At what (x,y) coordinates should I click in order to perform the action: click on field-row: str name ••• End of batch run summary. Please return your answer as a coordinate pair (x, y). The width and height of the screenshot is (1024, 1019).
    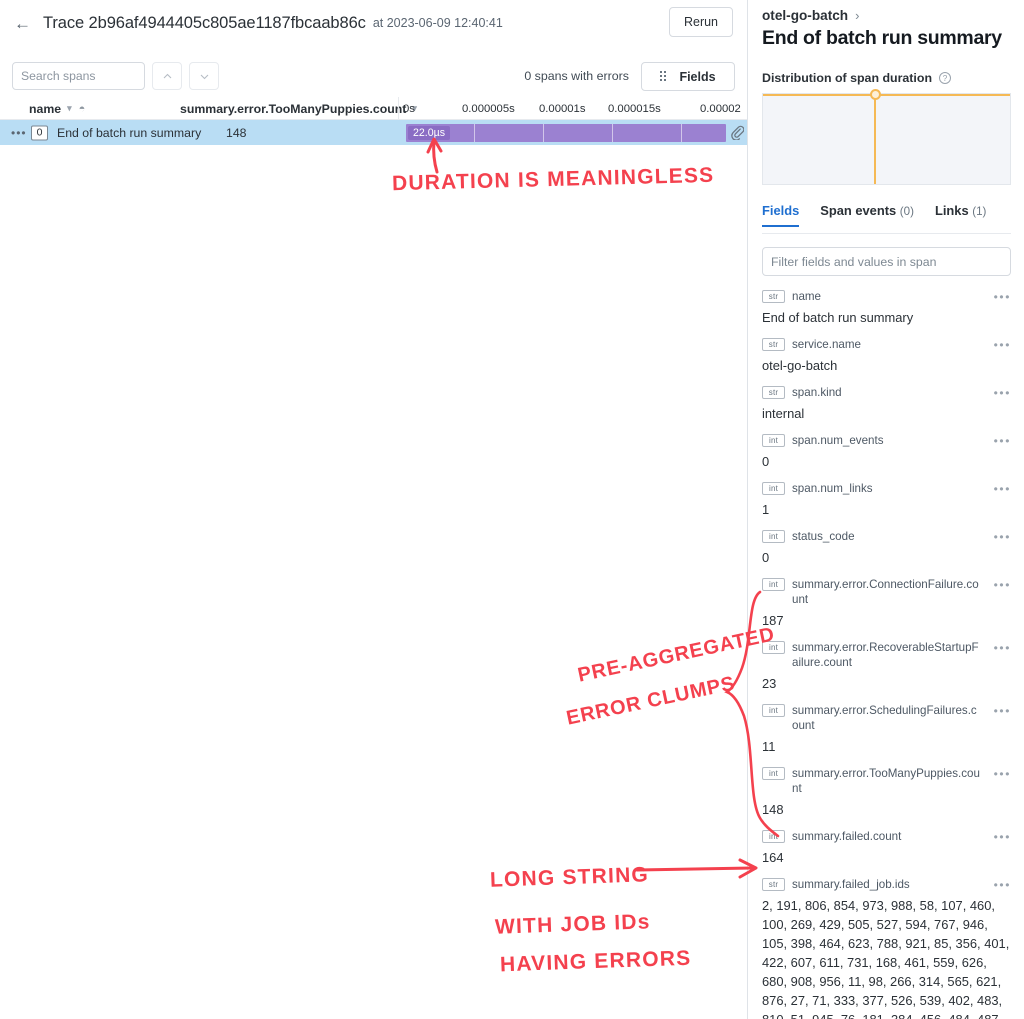
    Looking at the image, I should click on (886, 308).